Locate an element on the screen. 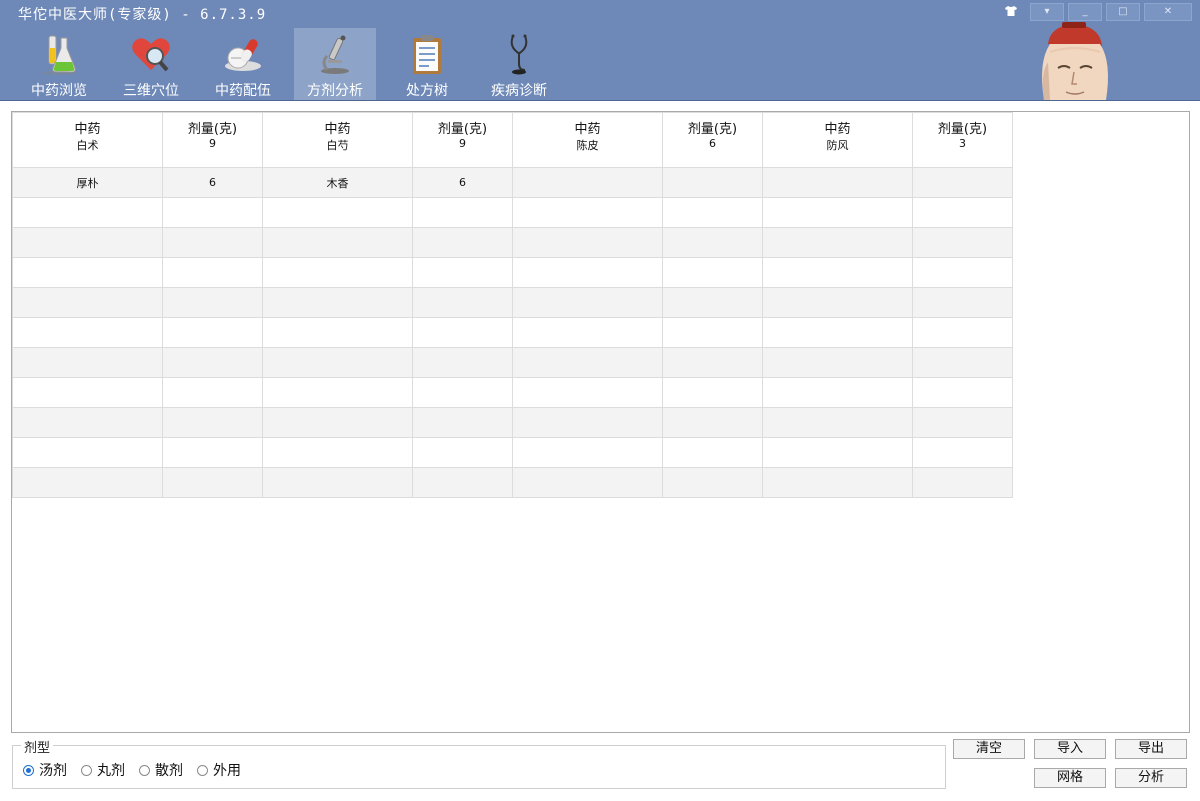 The height and width of the screenshot is (801, 1200). radio-selected-icon is located at coordinates (28, 770).